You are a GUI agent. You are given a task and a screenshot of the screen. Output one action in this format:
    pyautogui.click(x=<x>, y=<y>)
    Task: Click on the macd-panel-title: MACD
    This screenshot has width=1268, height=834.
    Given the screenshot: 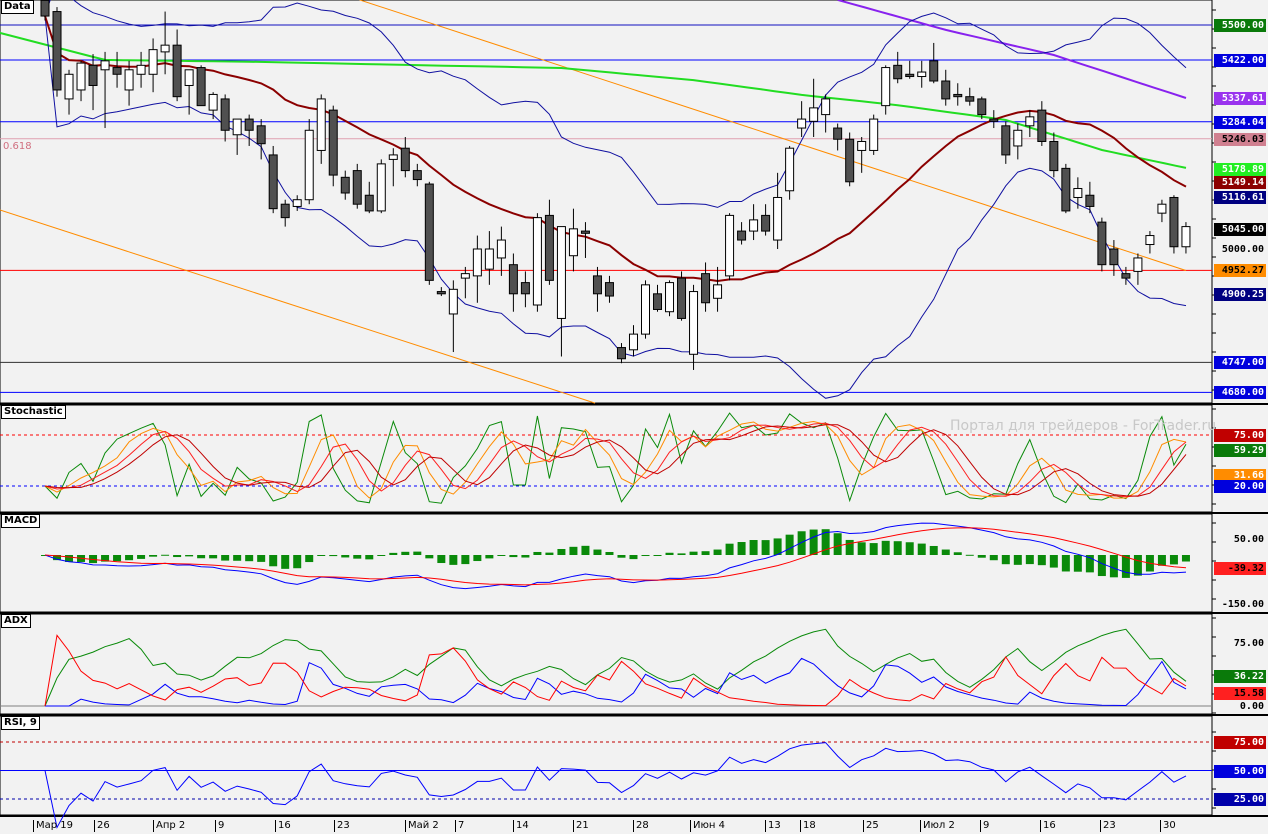 What is the action you would take?
    pyautogui.click(x=21, y=521)
    